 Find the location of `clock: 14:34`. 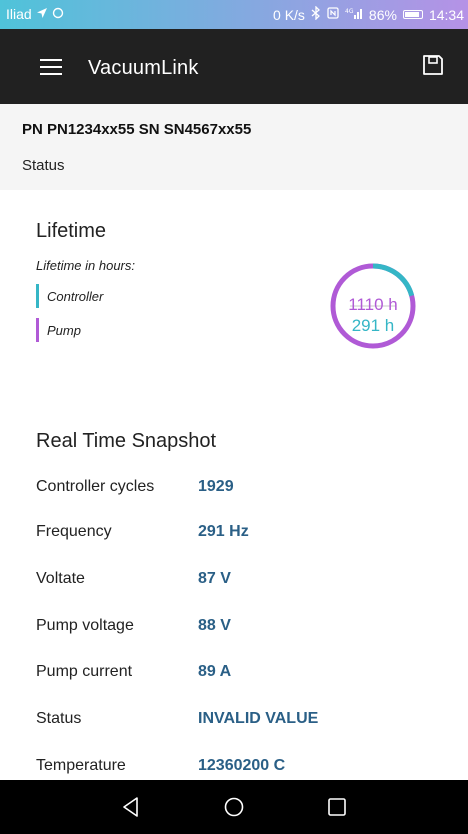

clock: 14:34 is located at coordinates (446, 14).